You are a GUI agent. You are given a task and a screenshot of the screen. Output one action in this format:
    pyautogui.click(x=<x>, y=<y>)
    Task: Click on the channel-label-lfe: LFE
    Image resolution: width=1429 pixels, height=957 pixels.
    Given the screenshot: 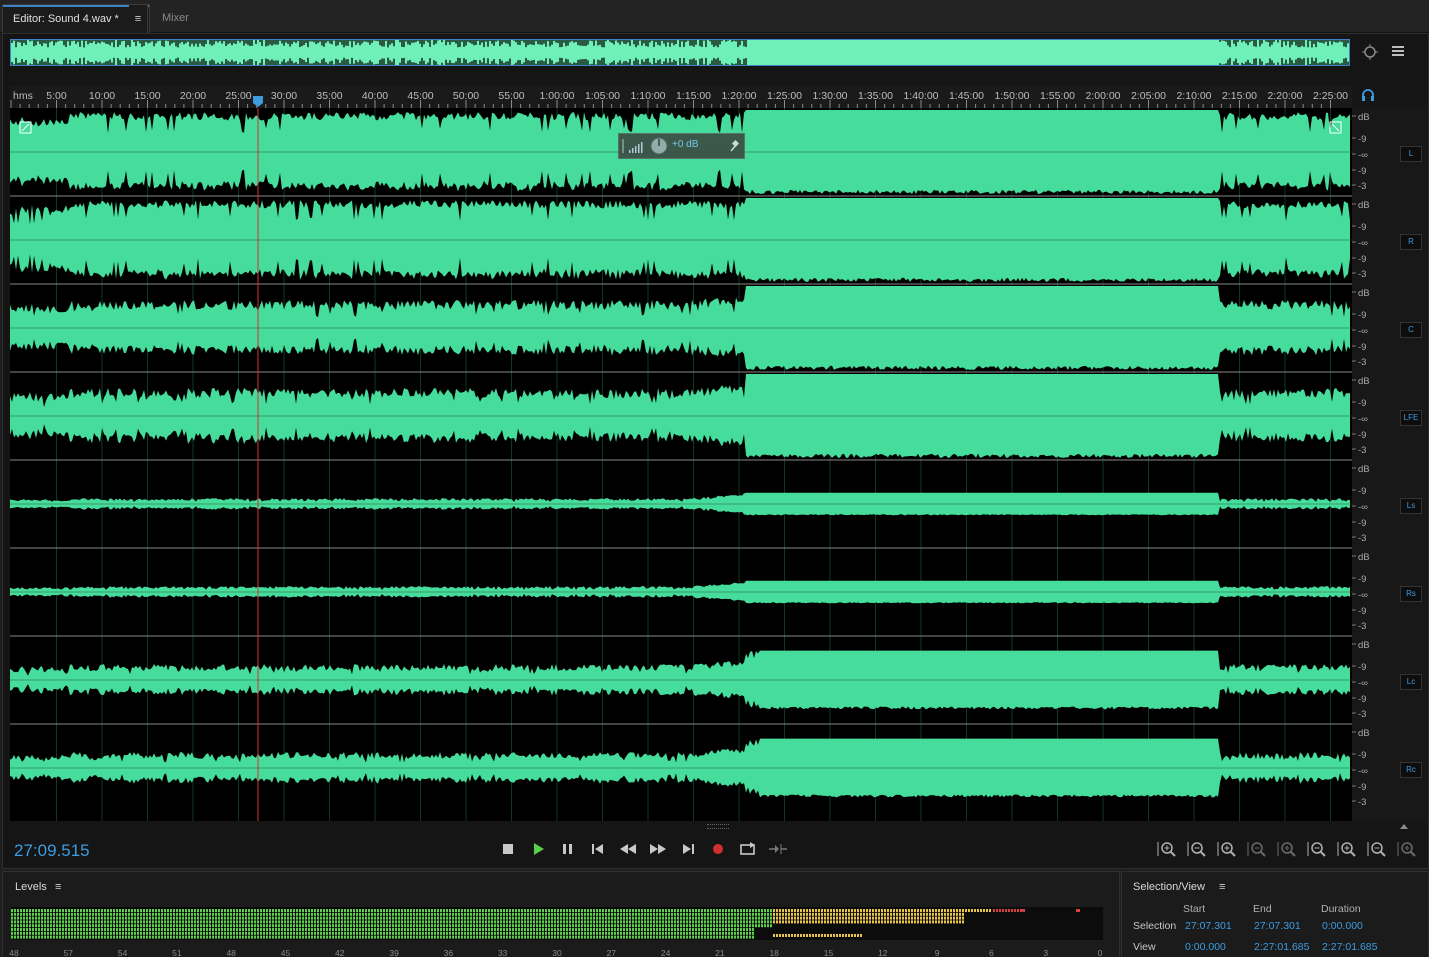 What is the action you would take?
    pyautogui.click(x=1411, y=418)
    